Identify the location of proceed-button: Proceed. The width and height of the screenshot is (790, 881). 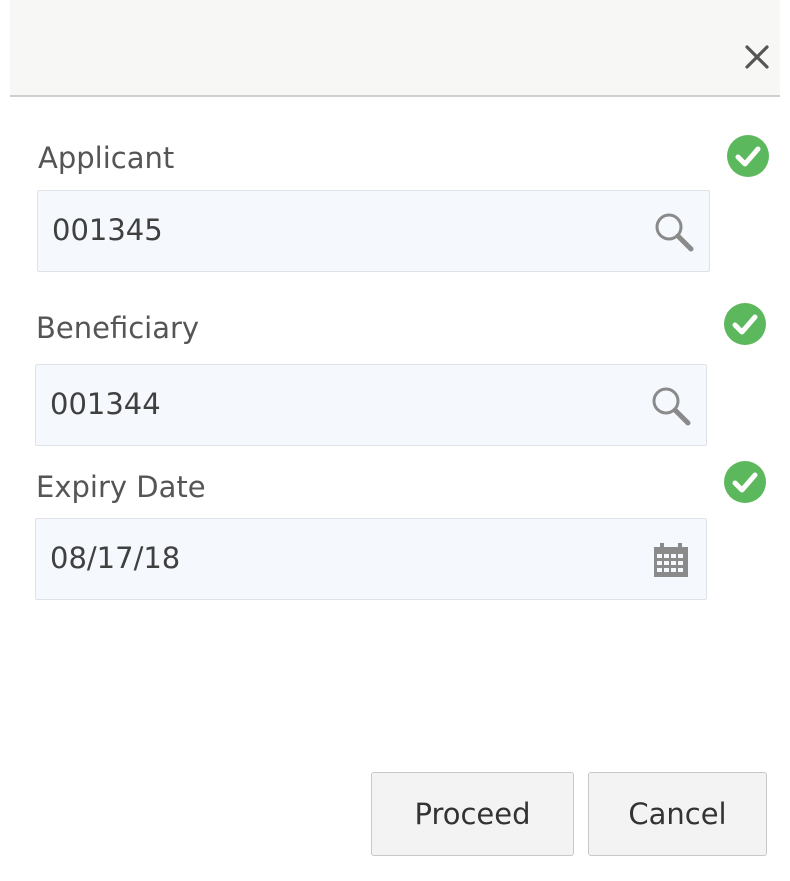
(472, 814).